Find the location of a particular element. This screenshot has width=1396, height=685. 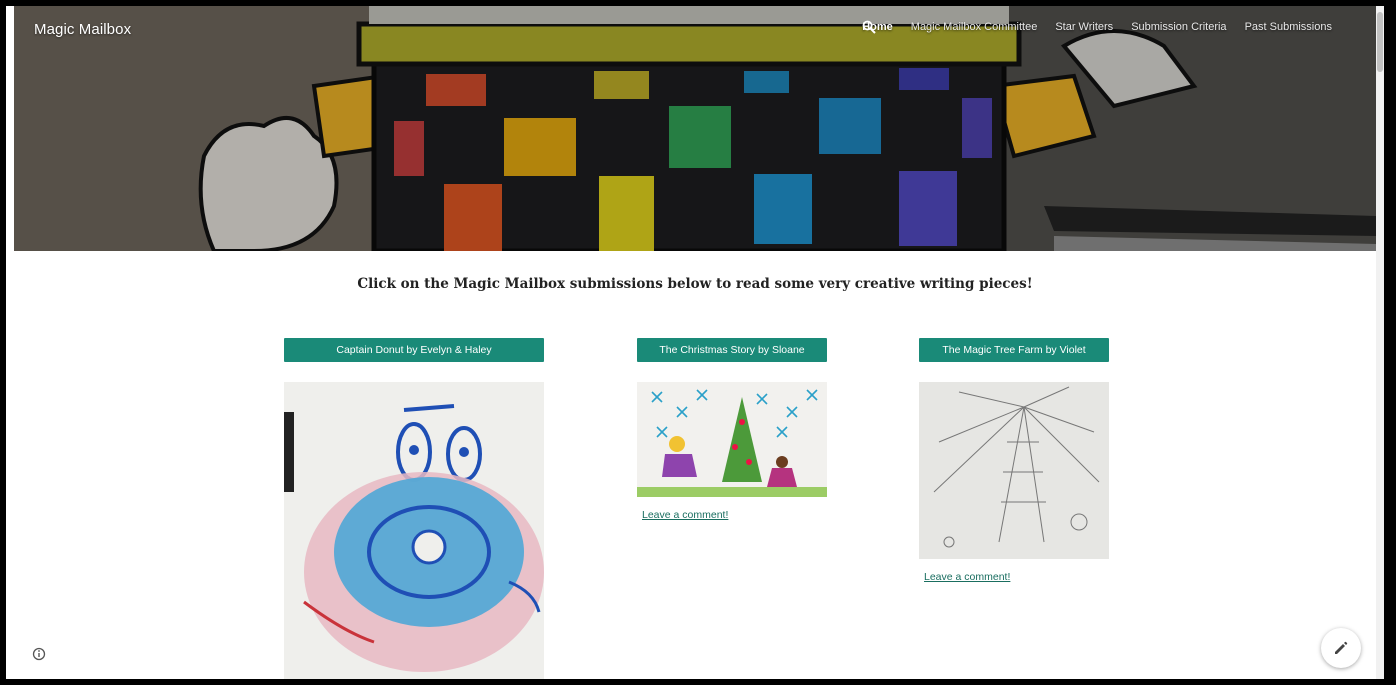

comment-link-magic-tree-farm: Leave a comment! is located at coordinates (967, 577).